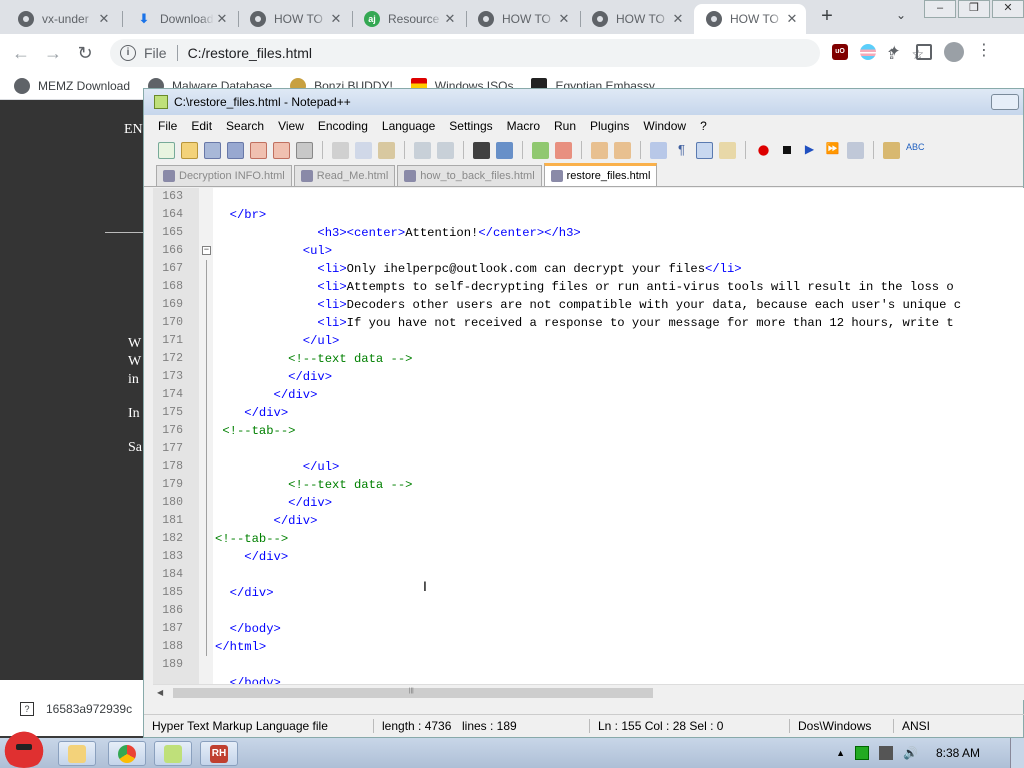 The image size is (1024, 768). I want to click on stop-macro-icon, so click(786, 150).